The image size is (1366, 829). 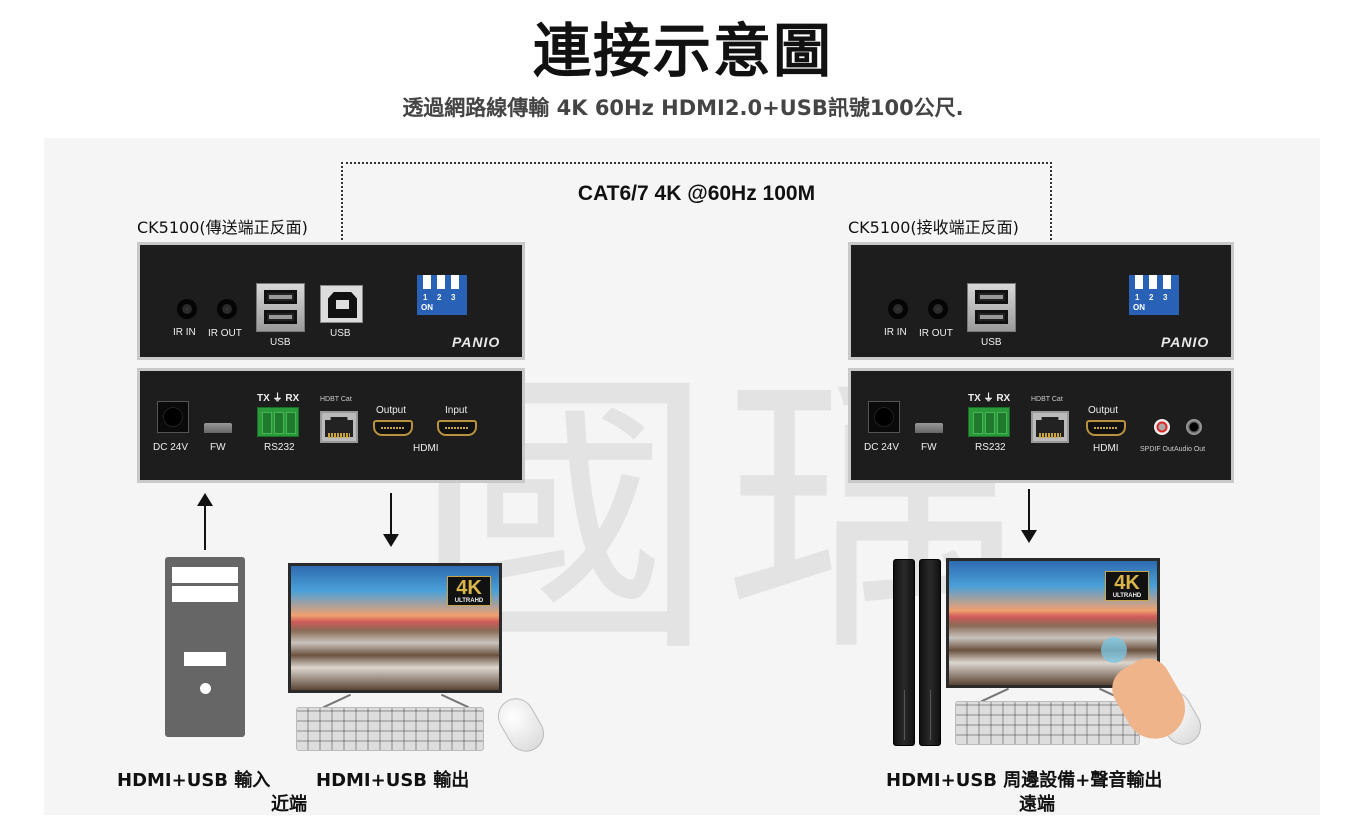 I want to click on cable-label: CAT6/7 4K @60Hz 100M, so click(x=696, y=193).